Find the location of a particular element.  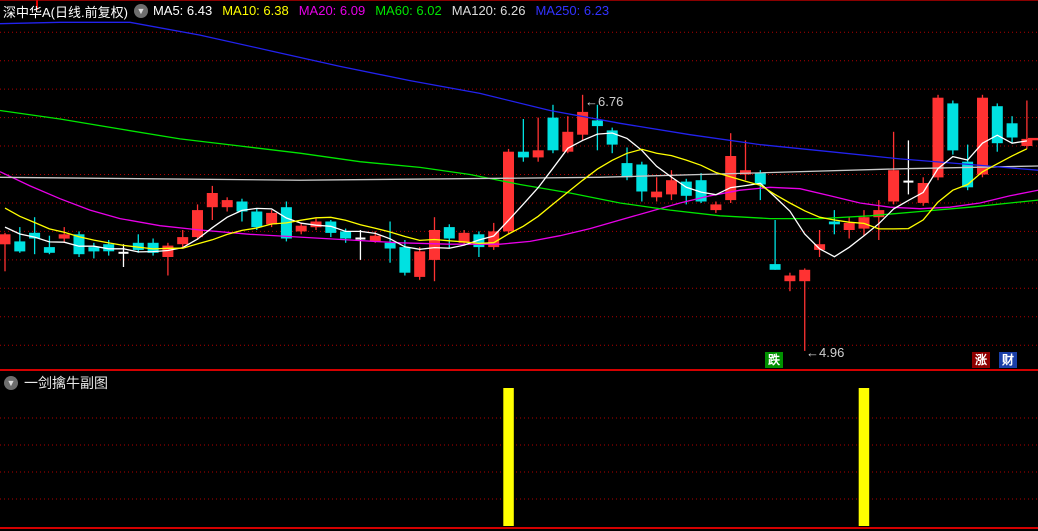

badge-zhang: 涨 is located at coordinates (981, 360).